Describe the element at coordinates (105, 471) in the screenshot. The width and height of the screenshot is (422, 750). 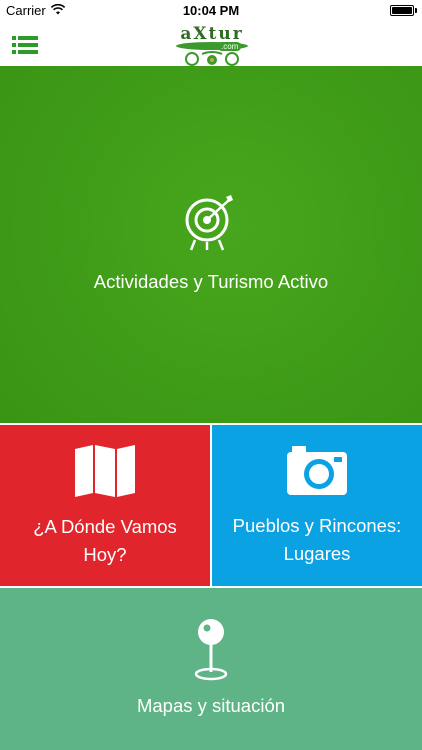
I see `folded-map-icon` at that location.